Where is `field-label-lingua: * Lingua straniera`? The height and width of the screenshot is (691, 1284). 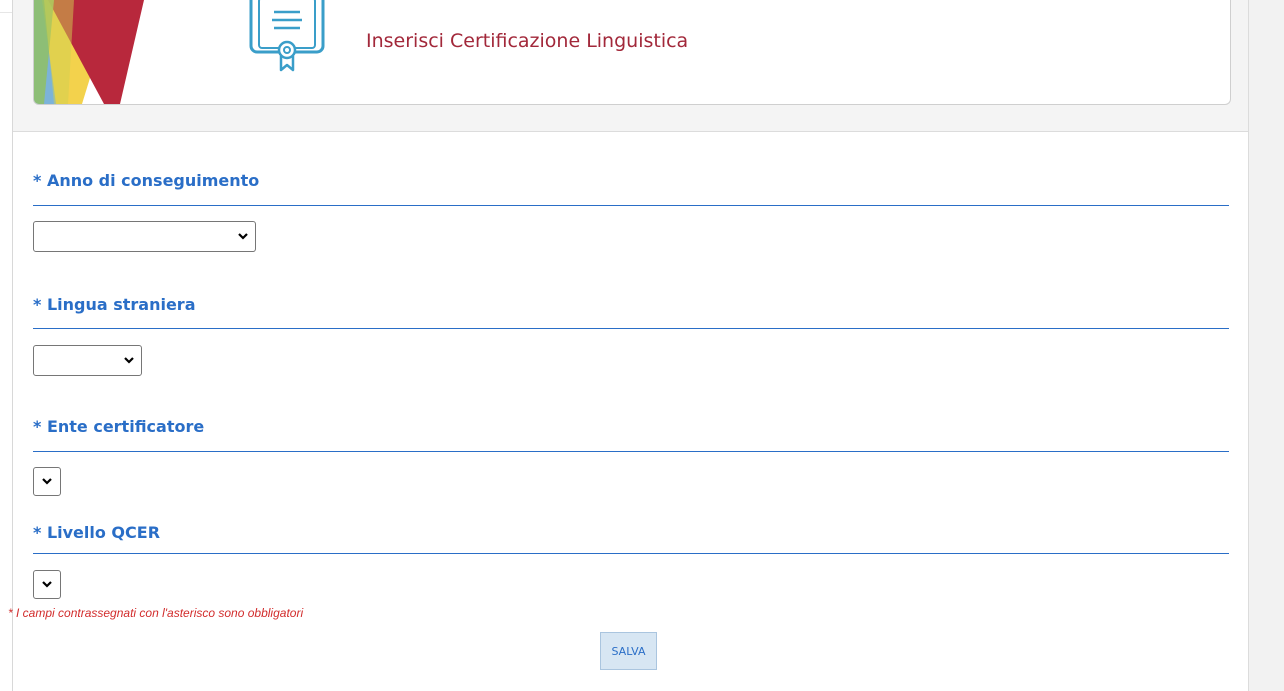
field-label-lingua: * Lingua straniera is located at coordinates (114, 304).